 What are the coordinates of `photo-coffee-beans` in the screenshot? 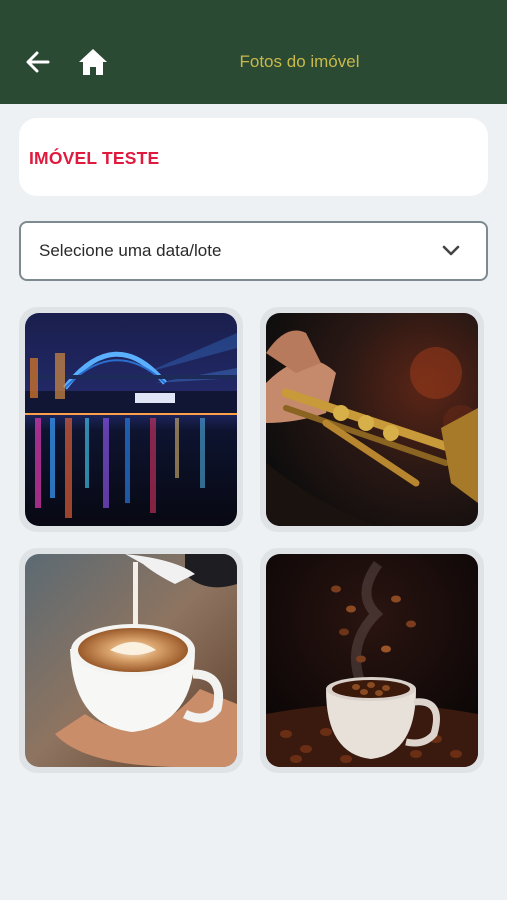 It's located at (372, 660).